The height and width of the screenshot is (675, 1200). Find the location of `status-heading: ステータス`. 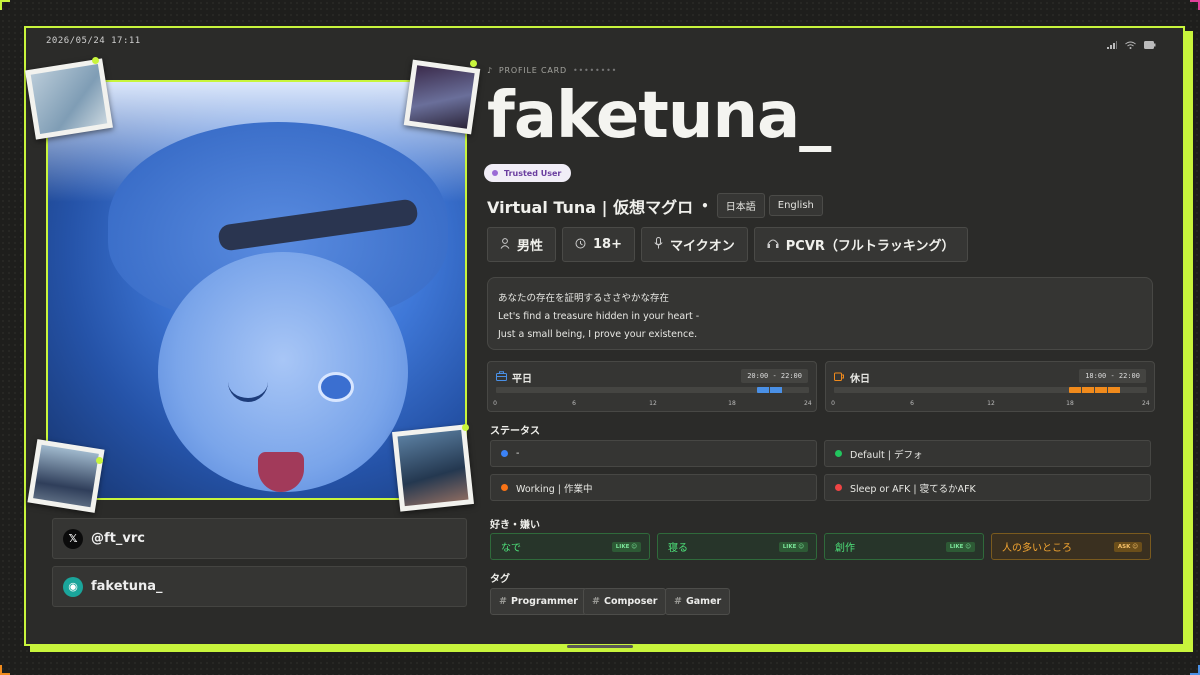

status-heading: ステータス is located at coordinates (515, 431).